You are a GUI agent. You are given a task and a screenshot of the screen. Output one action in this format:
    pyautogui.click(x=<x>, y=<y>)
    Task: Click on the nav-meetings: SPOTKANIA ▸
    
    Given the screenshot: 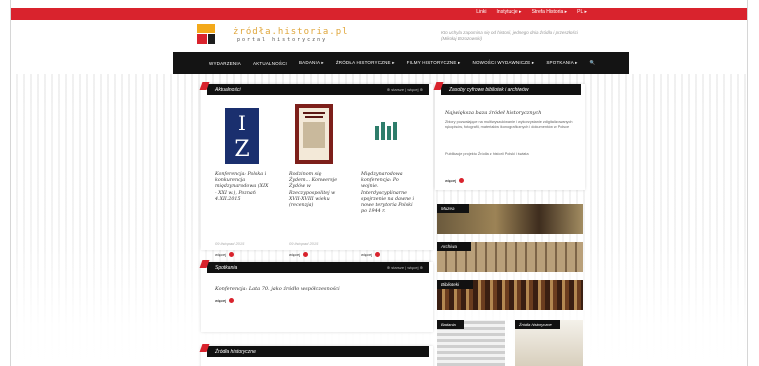 What is the action you would take?
    pyautogui.click(x=561, y=63)
    